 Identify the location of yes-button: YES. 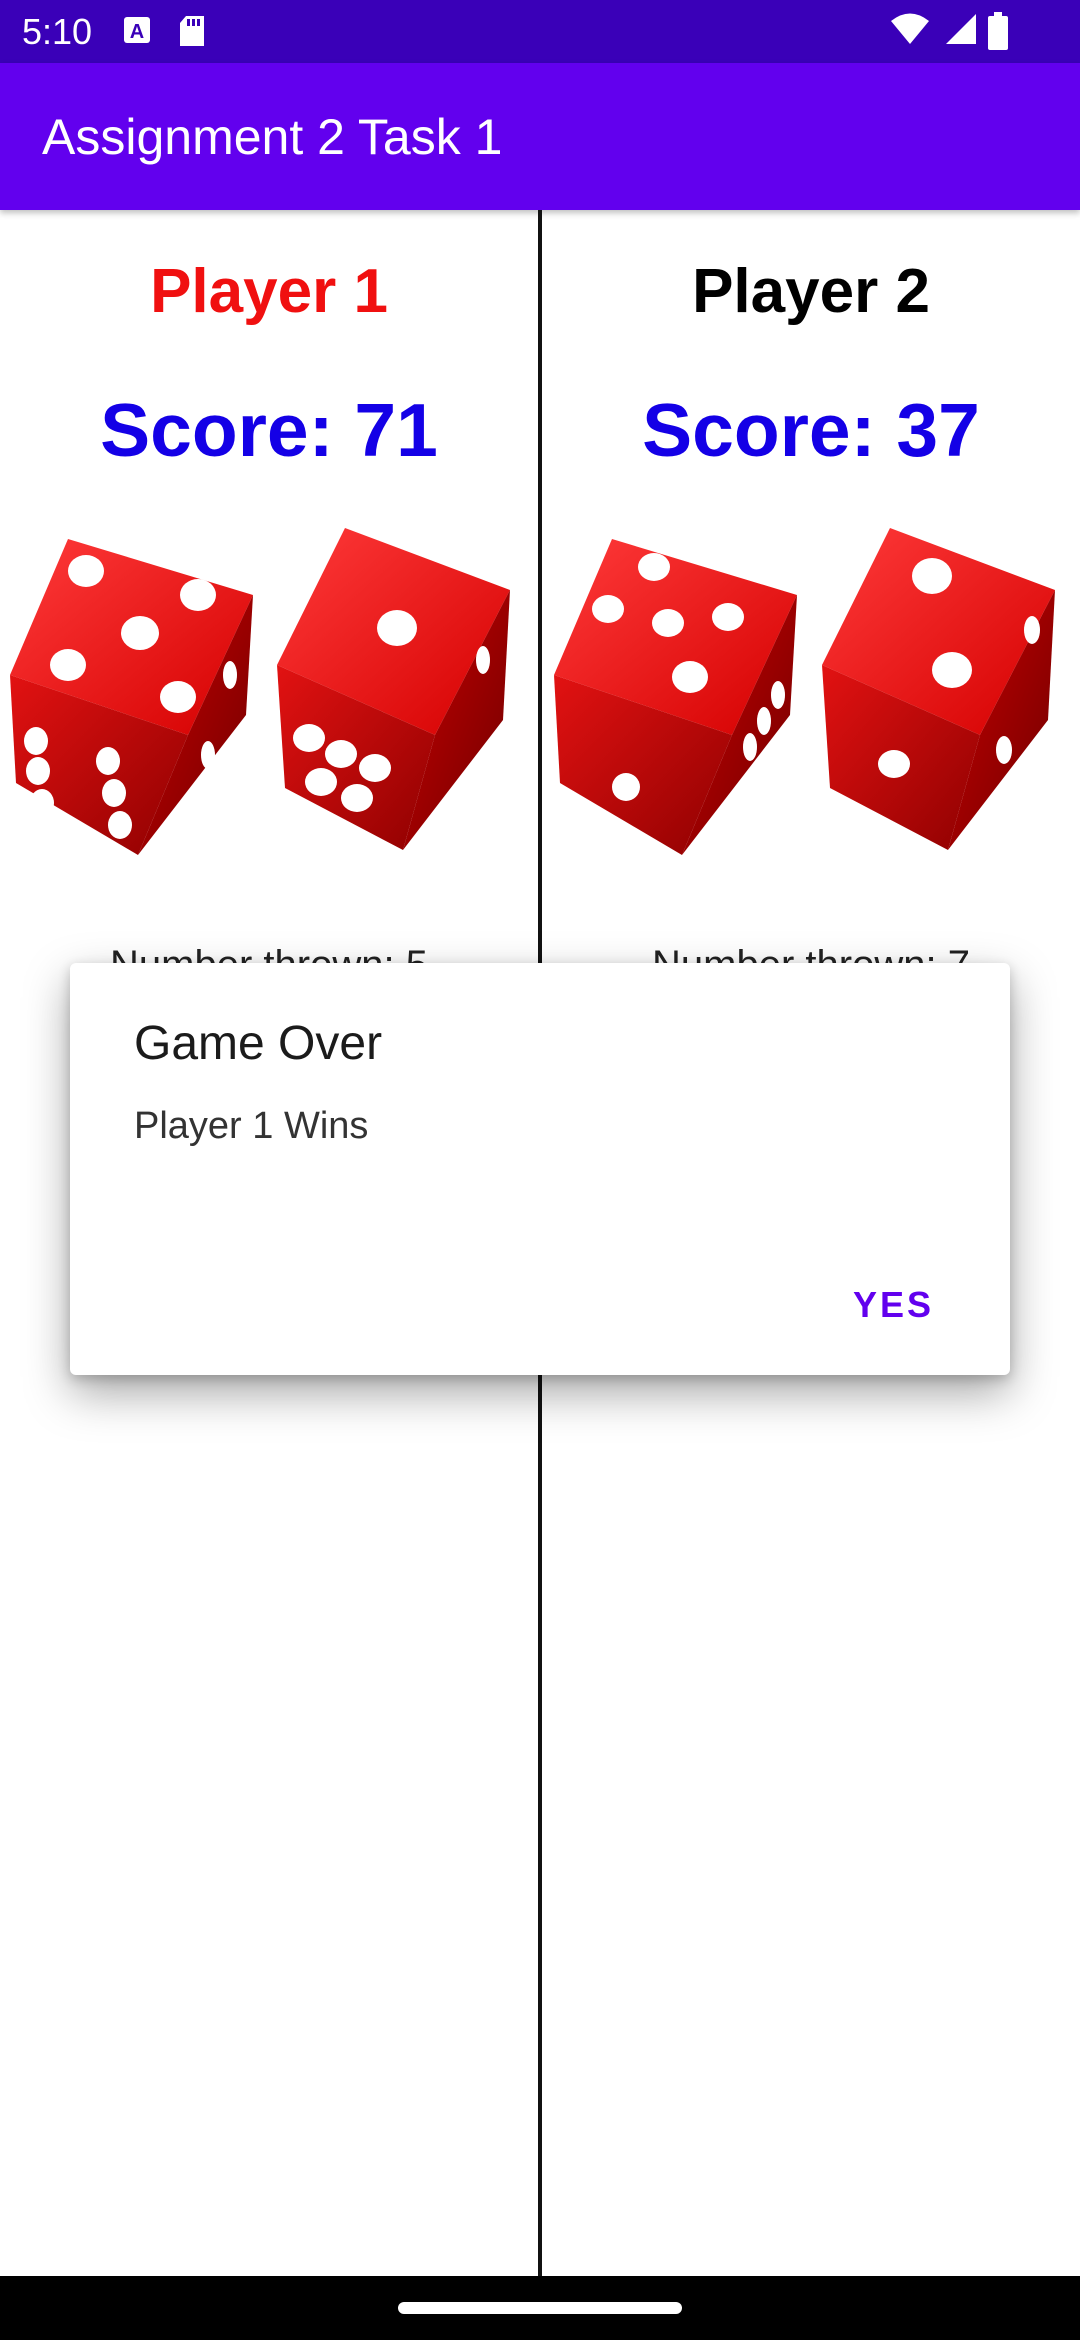
(893, 1305).